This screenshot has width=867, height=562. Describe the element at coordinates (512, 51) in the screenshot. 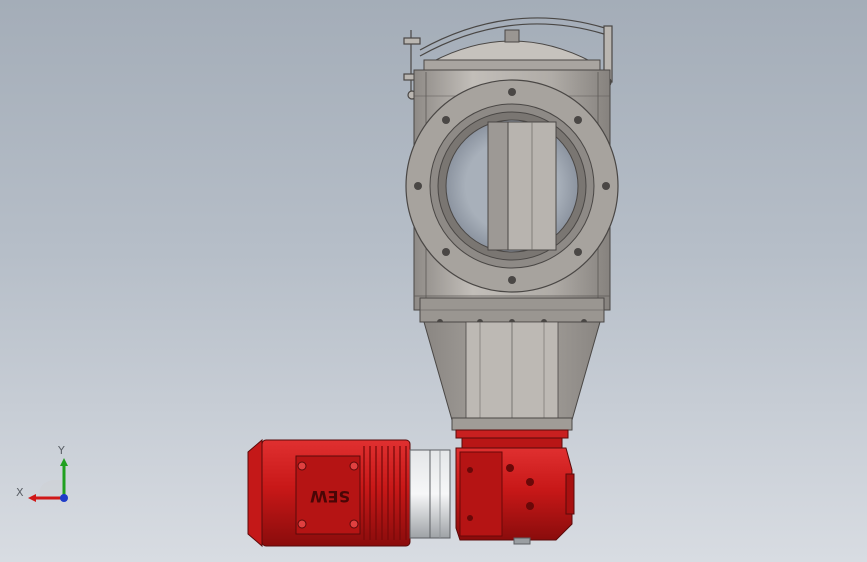

I see `top-cover` at that location.